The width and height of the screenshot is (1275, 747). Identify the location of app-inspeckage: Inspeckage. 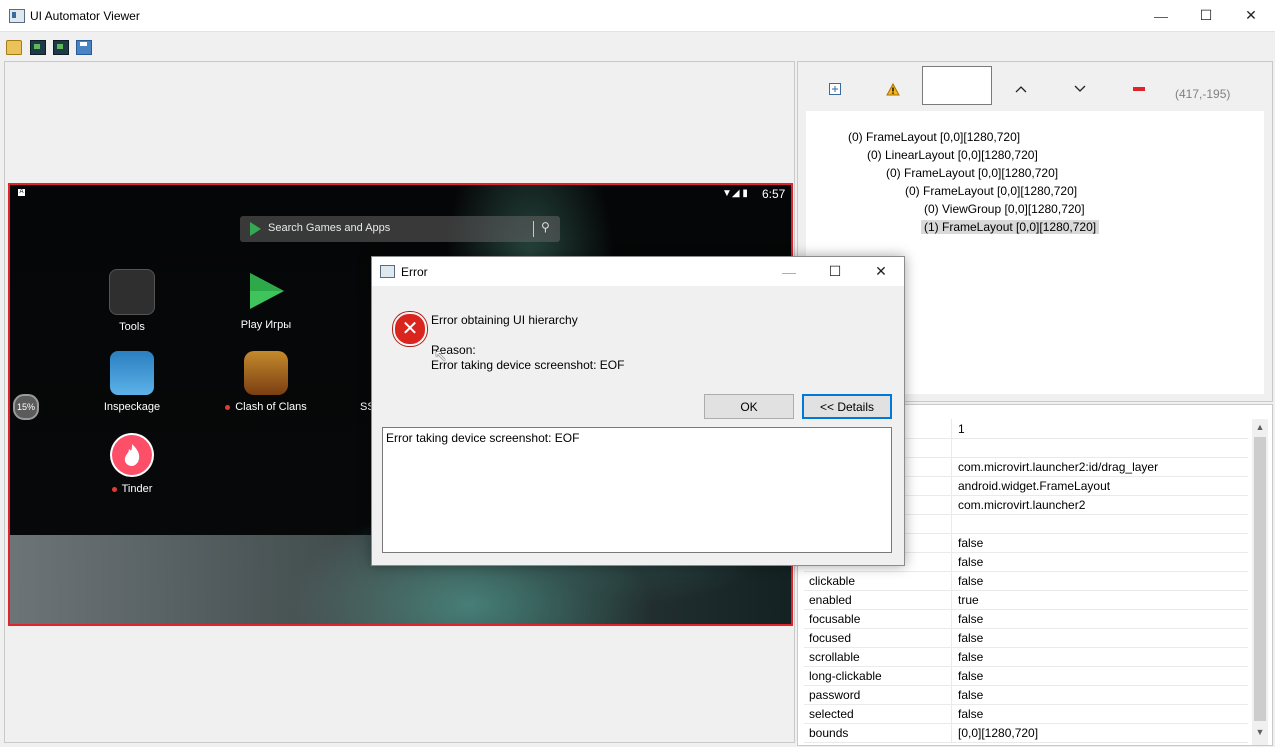
(132, 382).